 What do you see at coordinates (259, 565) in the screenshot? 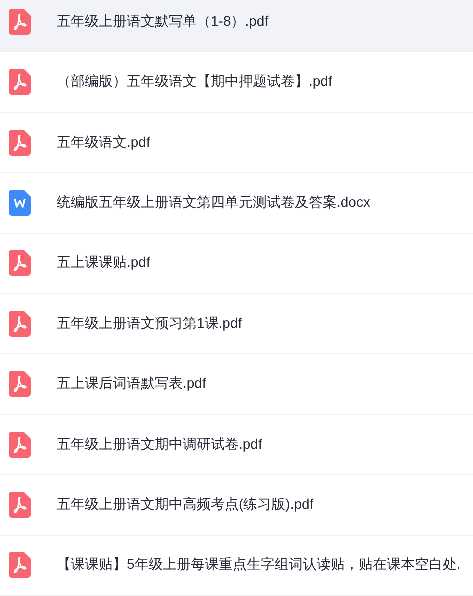
I see `file-name: 【课课贴】5年级上册每课重点生字组词认读贴，贴在课本空白处.` at bounding box center [259, 565].